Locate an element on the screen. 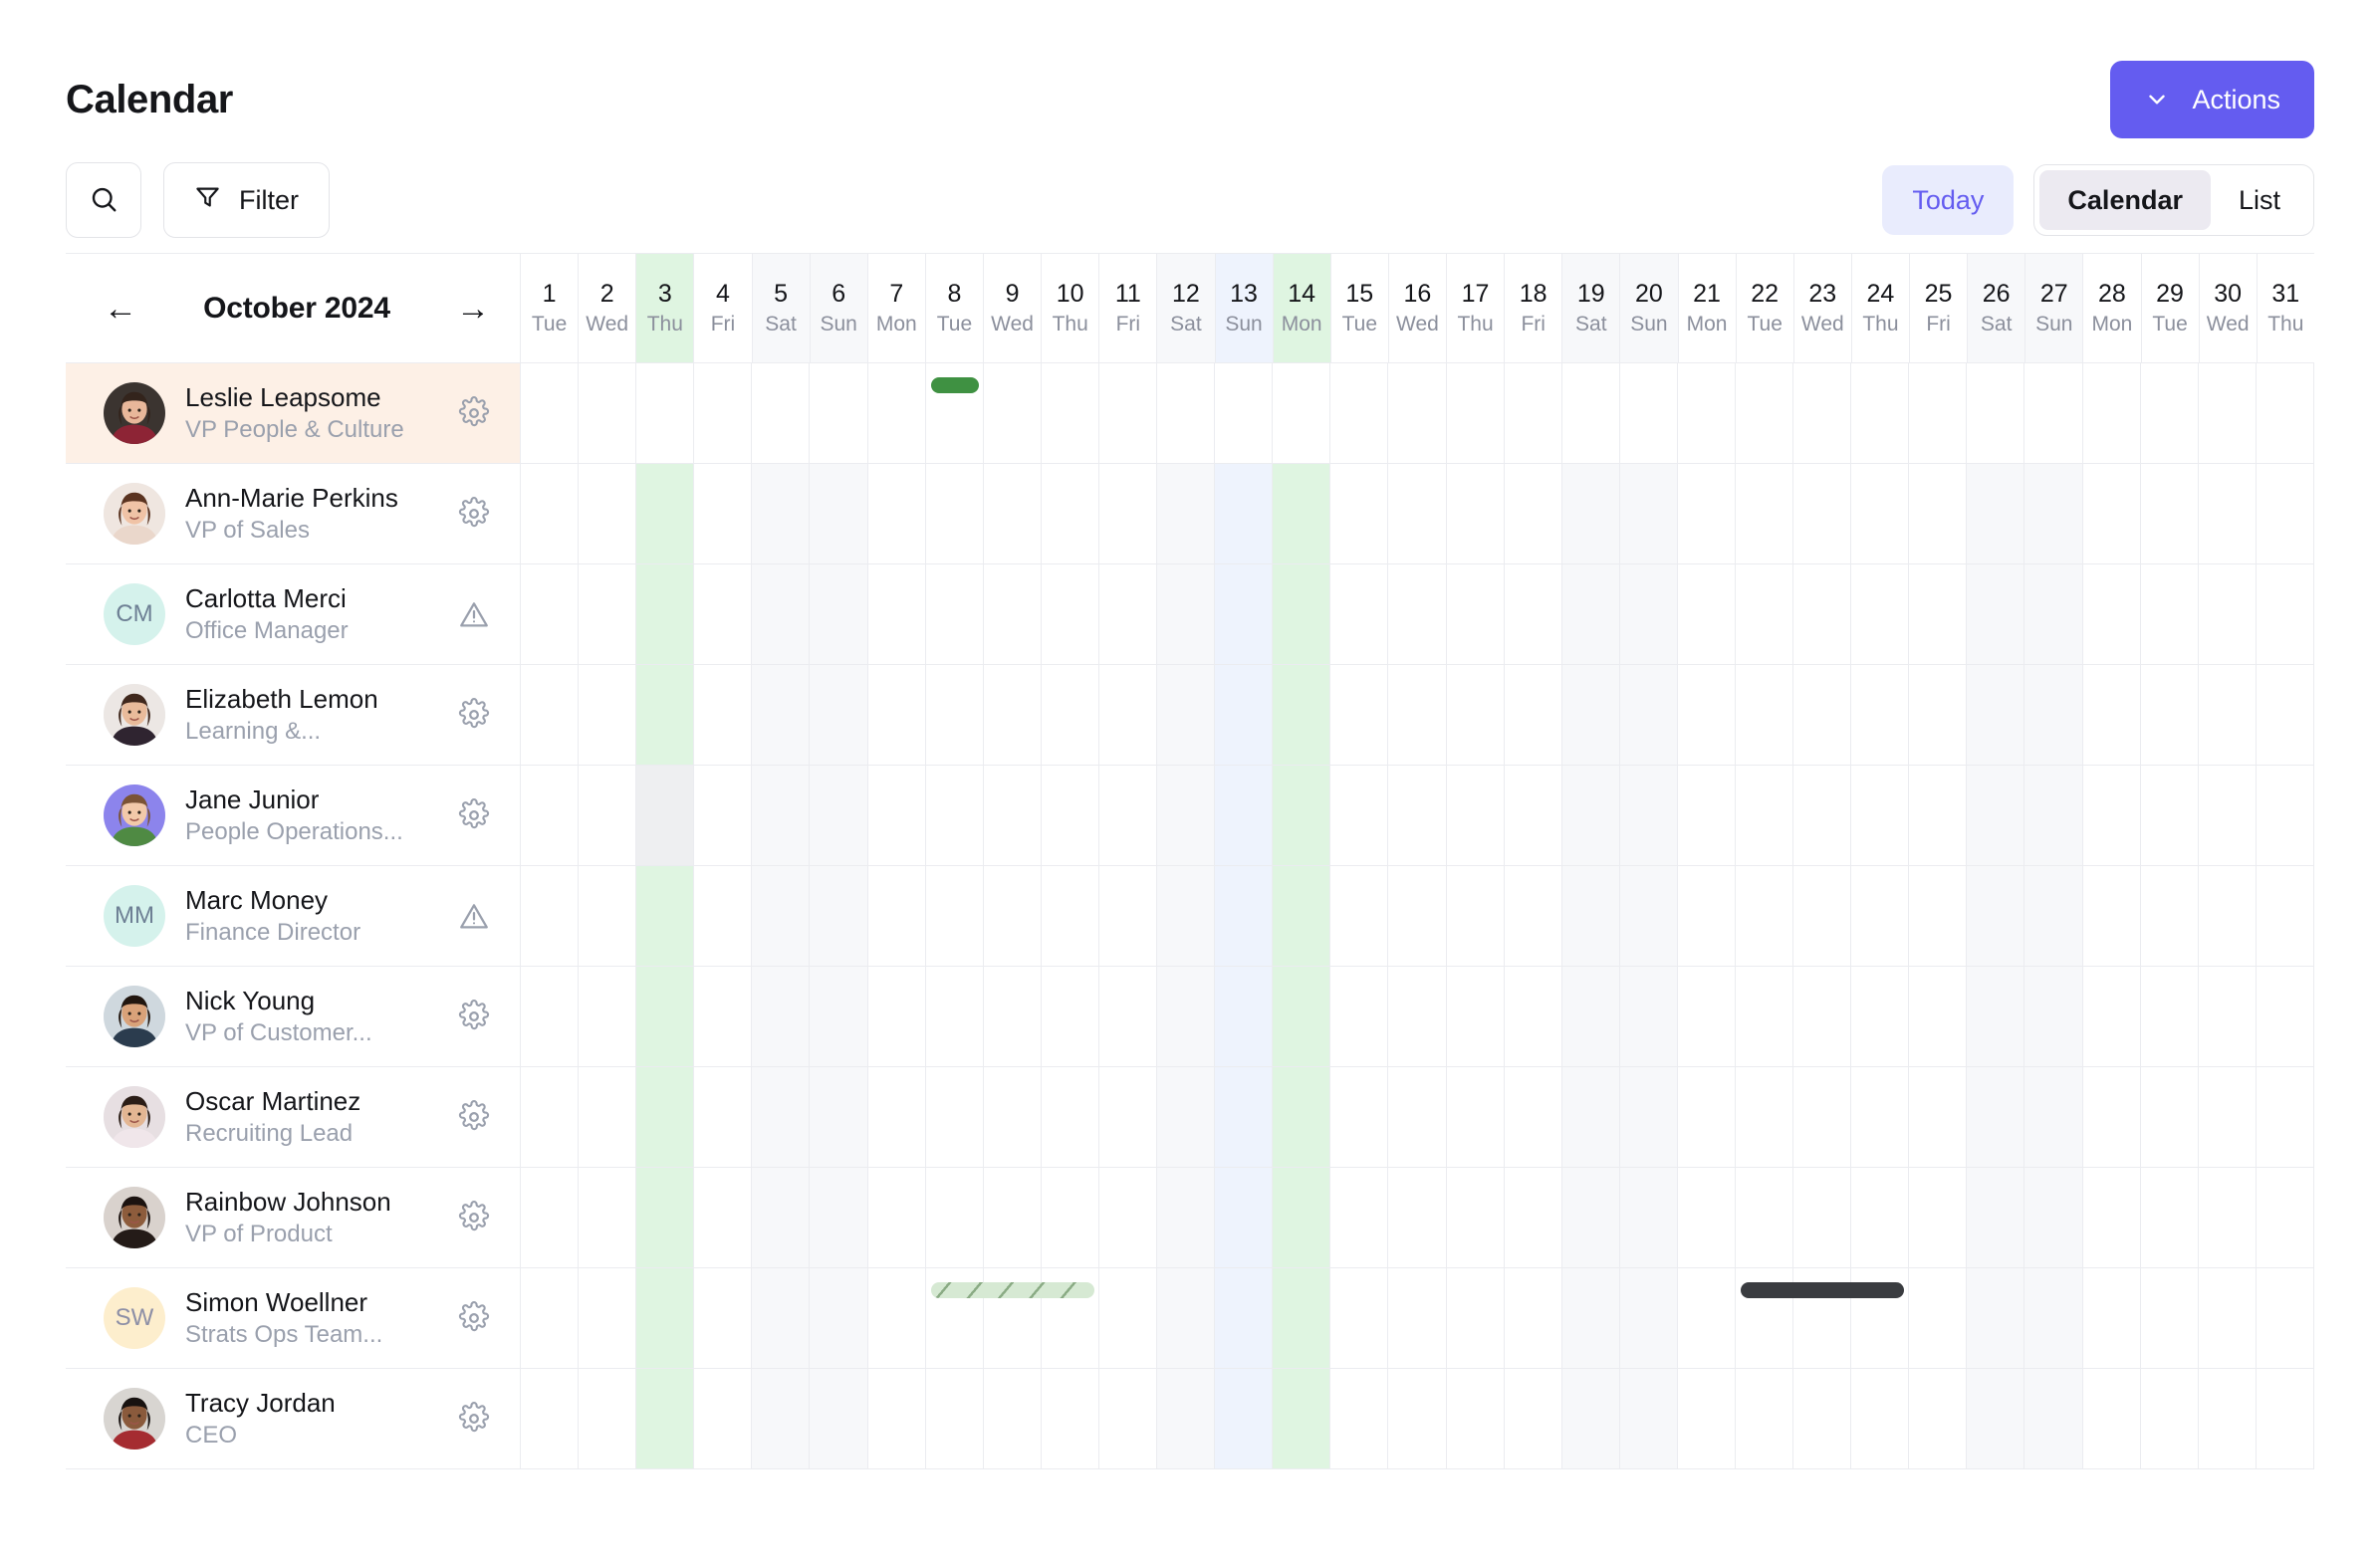 This screenshot has width=2380, height=1565. day-header-22: 22 Tue is located at coordinates (1766, 308).